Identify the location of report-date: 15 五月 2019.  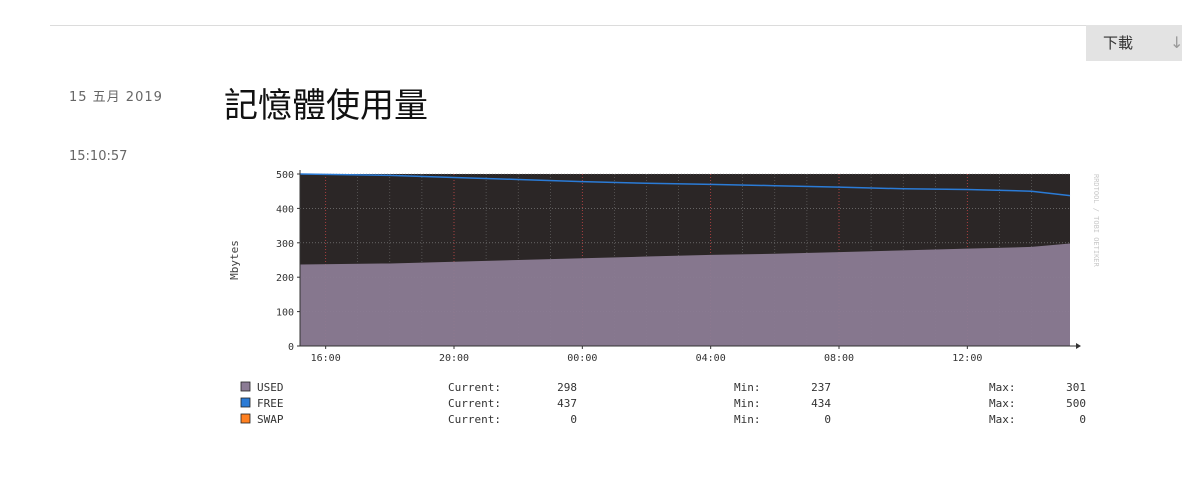
(116, 97).